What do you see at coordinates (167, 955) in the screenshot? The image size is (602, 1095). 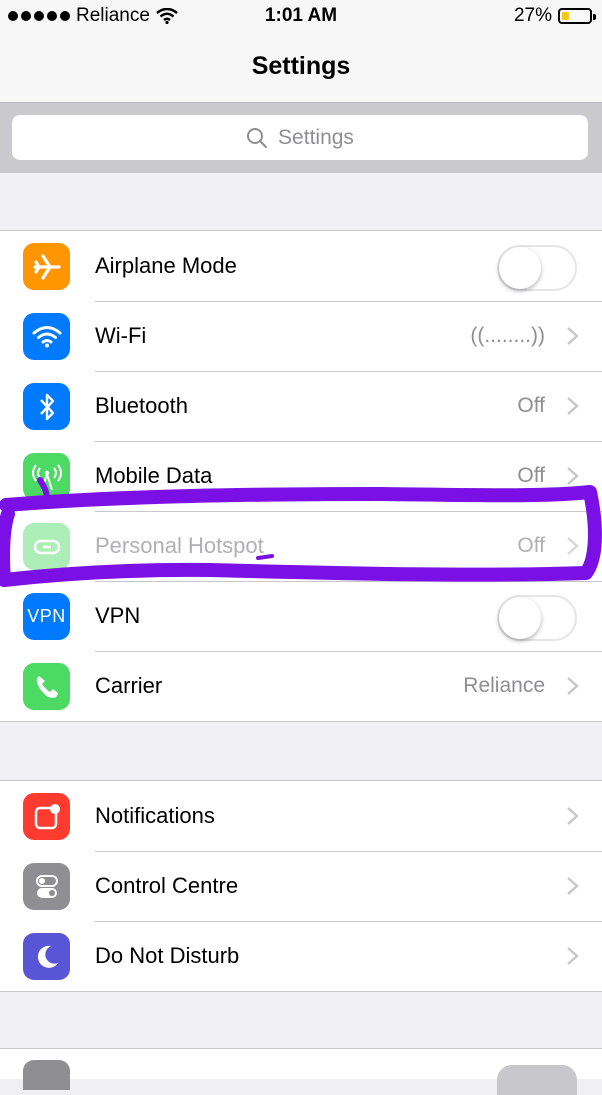 I see `row-label: Do Not Disturb` at bounding box center [167, 955].